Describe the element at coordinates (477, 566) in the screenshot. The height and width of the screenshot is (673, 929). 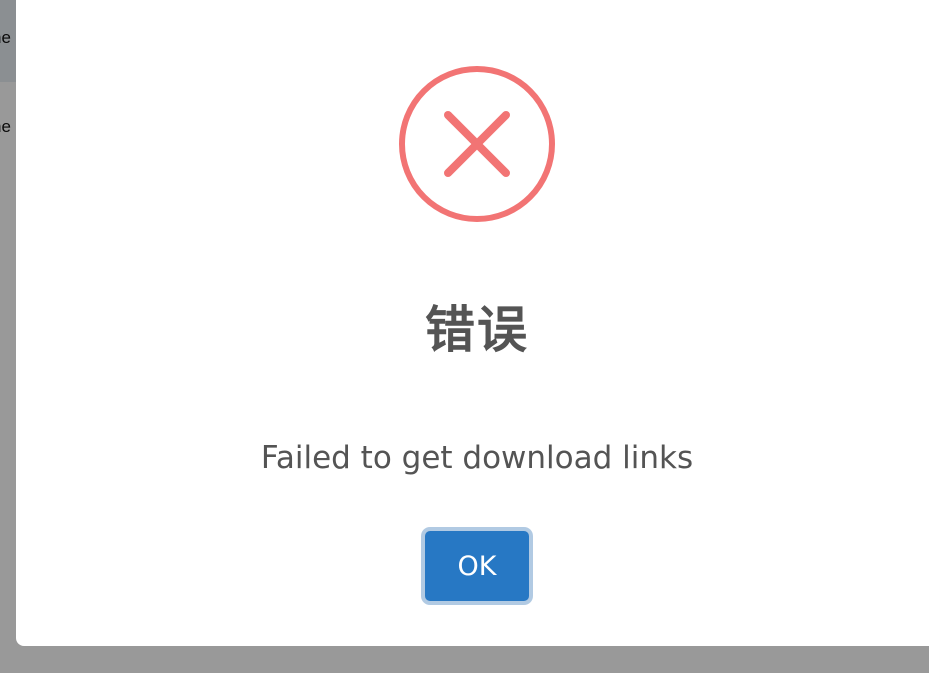
I see `ok-button: OK` at that location.